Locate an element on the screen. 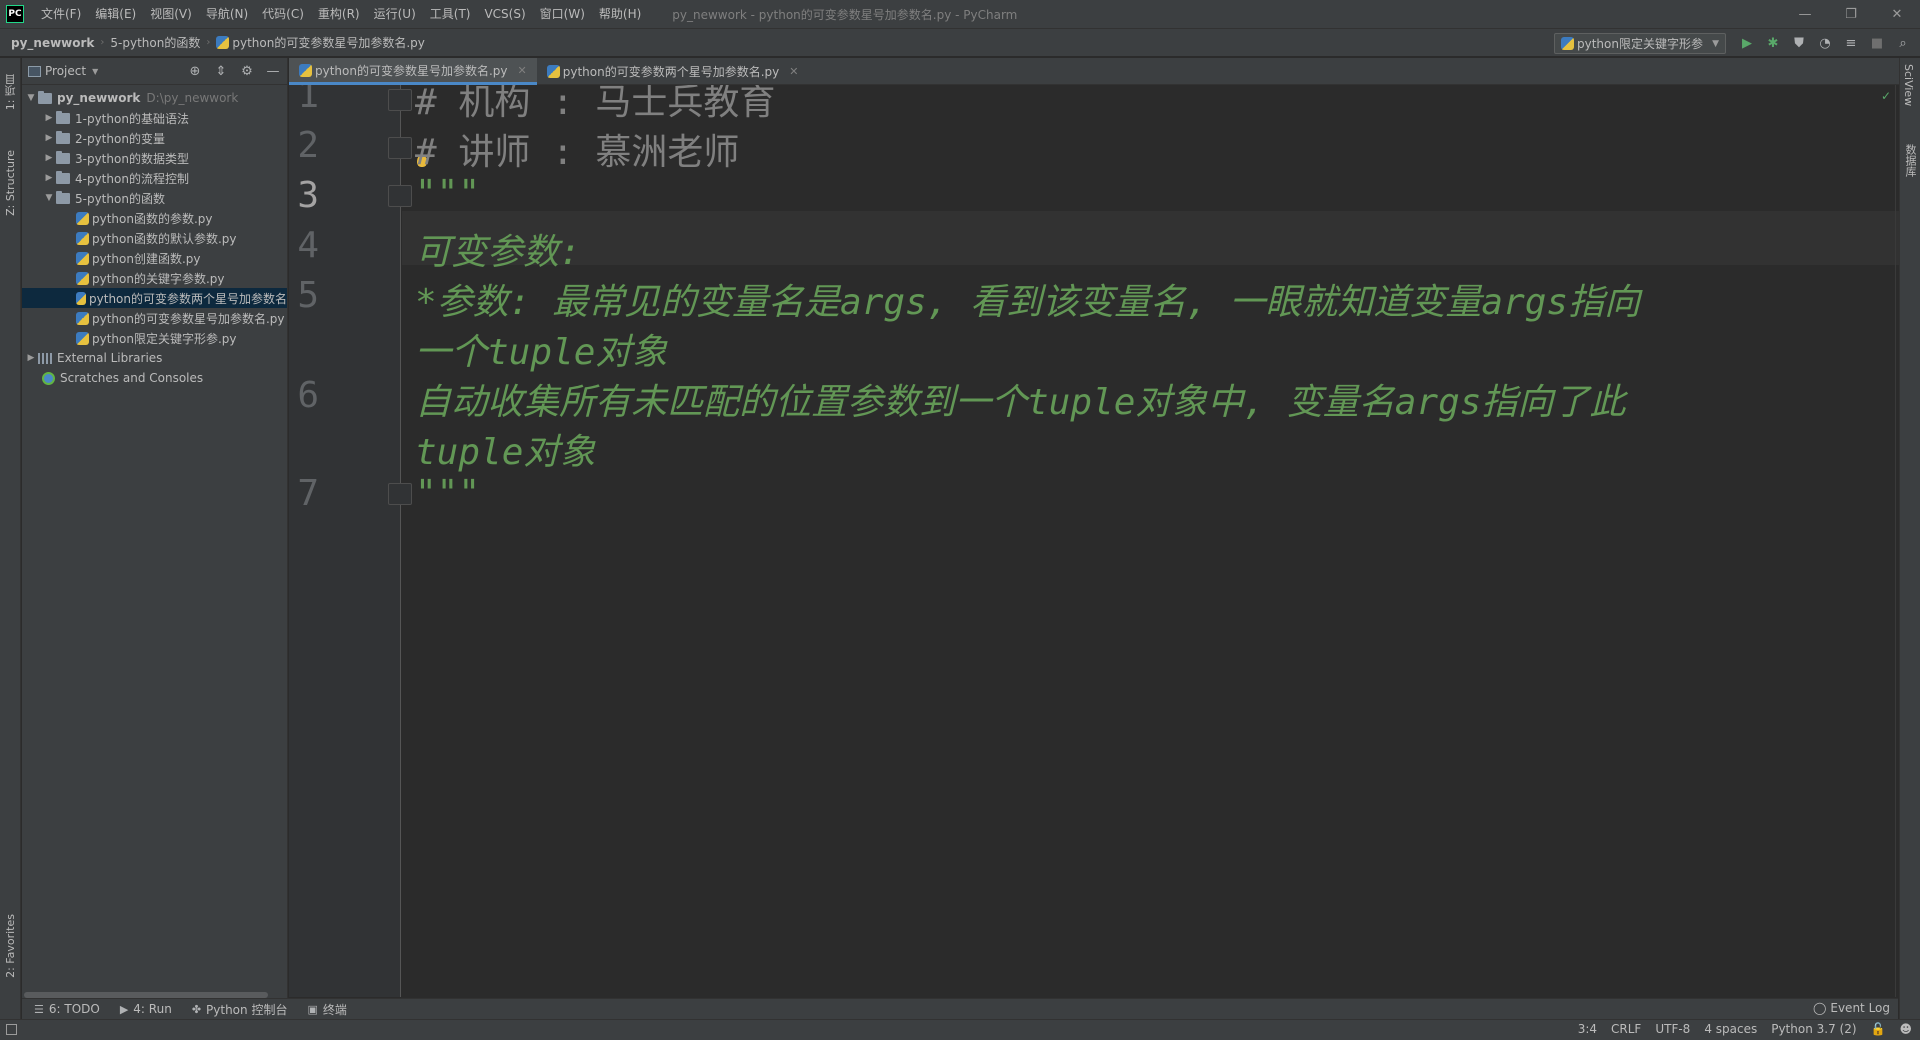 This screenshot has width=1920, height=1040. project-tool-tab: 1: 项目 is located at coordinates (10, 92).